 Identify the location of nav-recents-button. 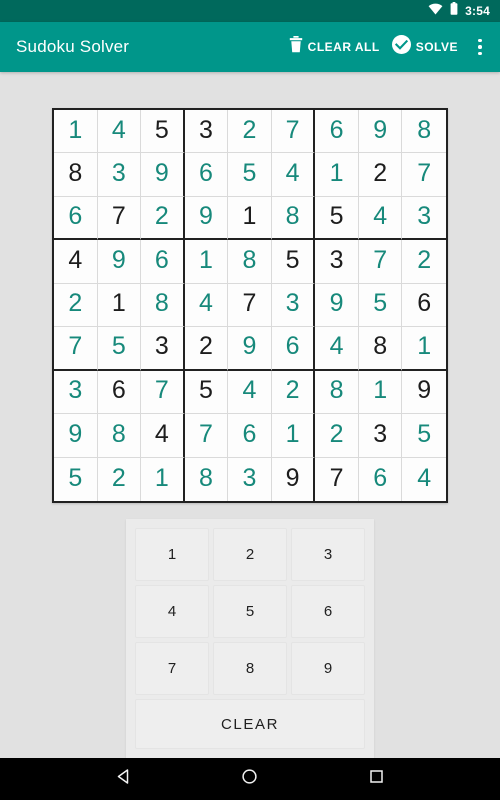
(377, 779).